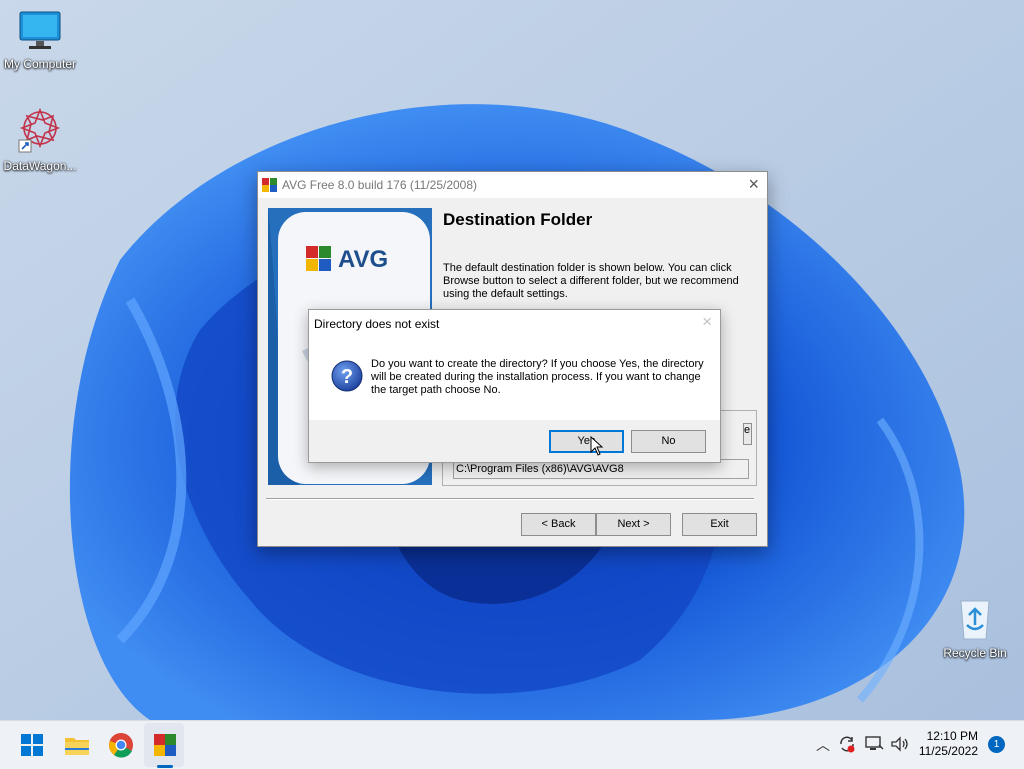  I want to click on desktop-icon-label: My Computer, so click(40, 64).